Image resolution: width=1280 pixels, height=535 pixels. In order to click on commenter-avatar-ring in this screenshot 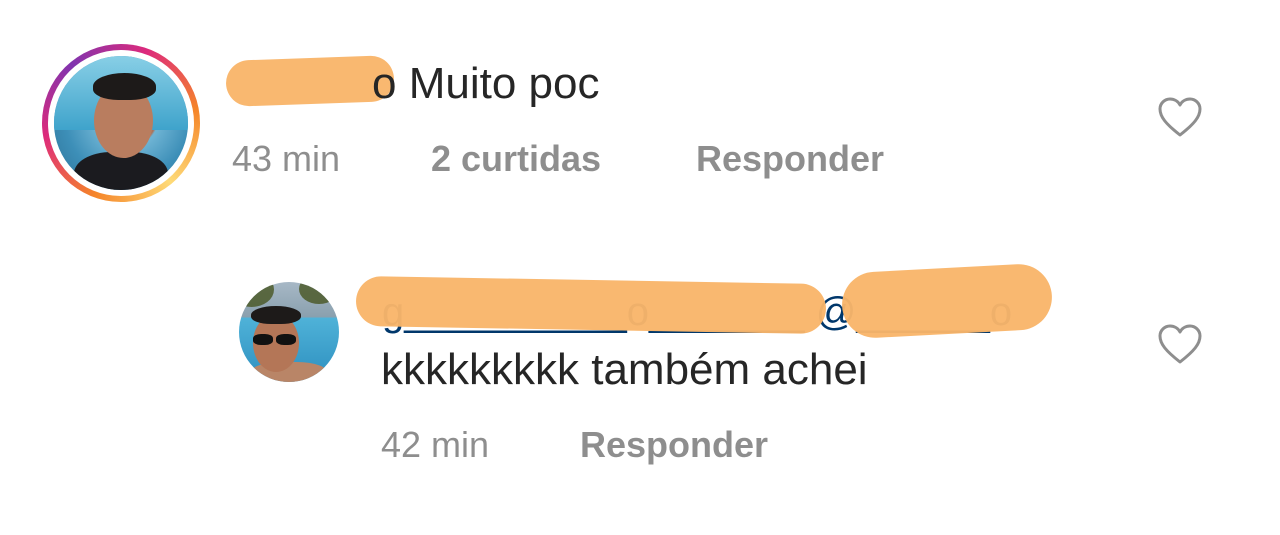, I will do `click(121, 123)`.